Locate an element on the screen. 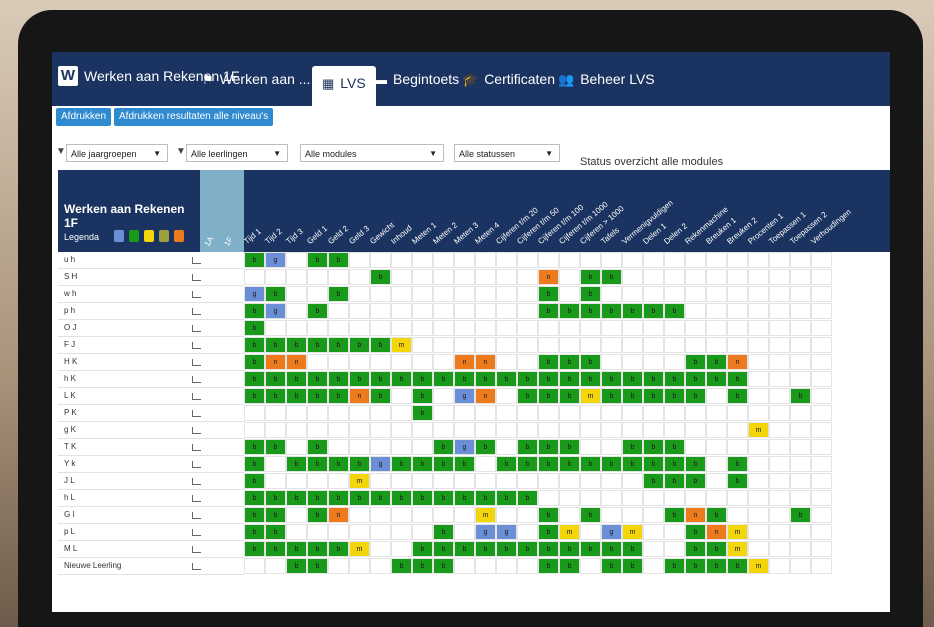 The width and height of the screenshot is (934, 627). tab-beheer-lvs: 👥 Beheer LVS is located at coordinates (606, 79).